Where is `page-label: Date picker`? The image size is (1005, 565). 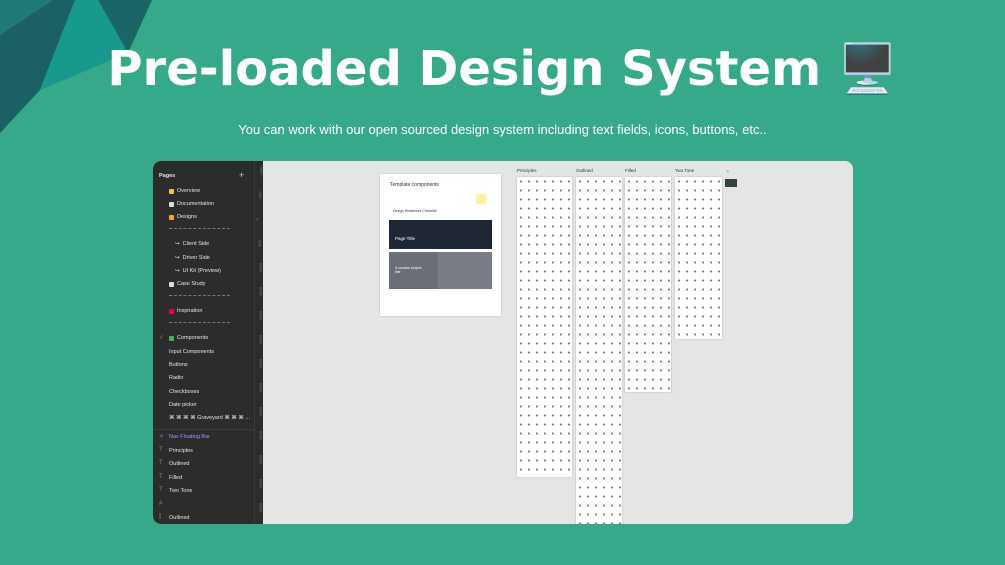 page-label: Date picker is located at coordinates (183, 405).